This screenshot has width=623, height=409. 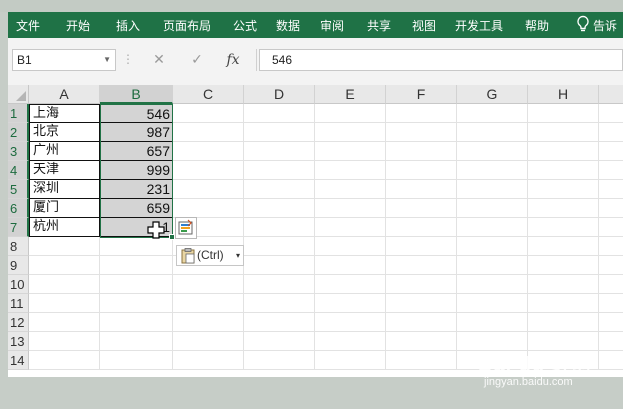 What do you see at coordinates (64, 151) in the screenshot?
I see `cell-a3: 广州` at bounding box center [64, 151].